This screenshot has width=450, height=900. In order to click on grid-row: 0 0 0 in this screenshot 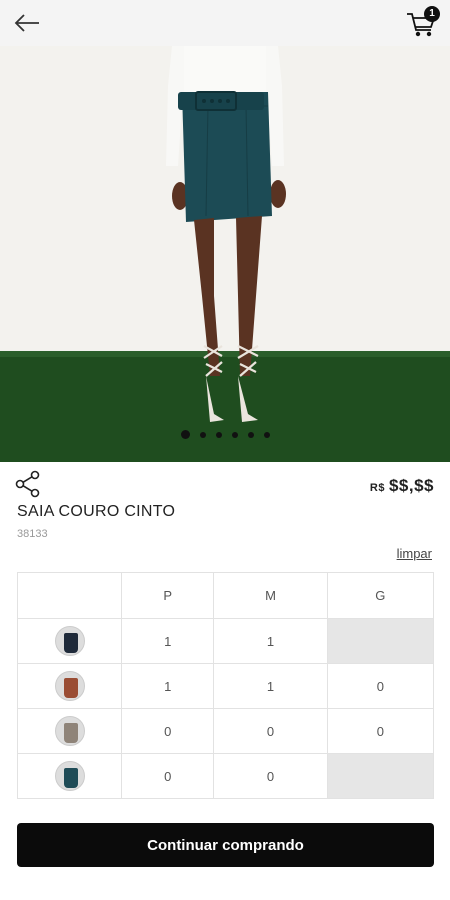, I will do `click(226, 731)`.